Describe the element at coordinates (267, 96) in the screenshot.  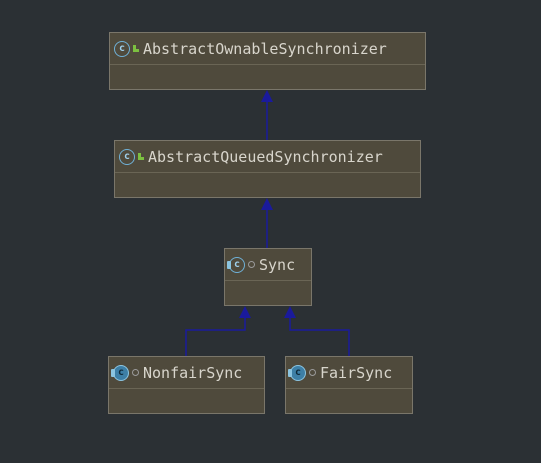
I see `arrowhead-aos` at that location.